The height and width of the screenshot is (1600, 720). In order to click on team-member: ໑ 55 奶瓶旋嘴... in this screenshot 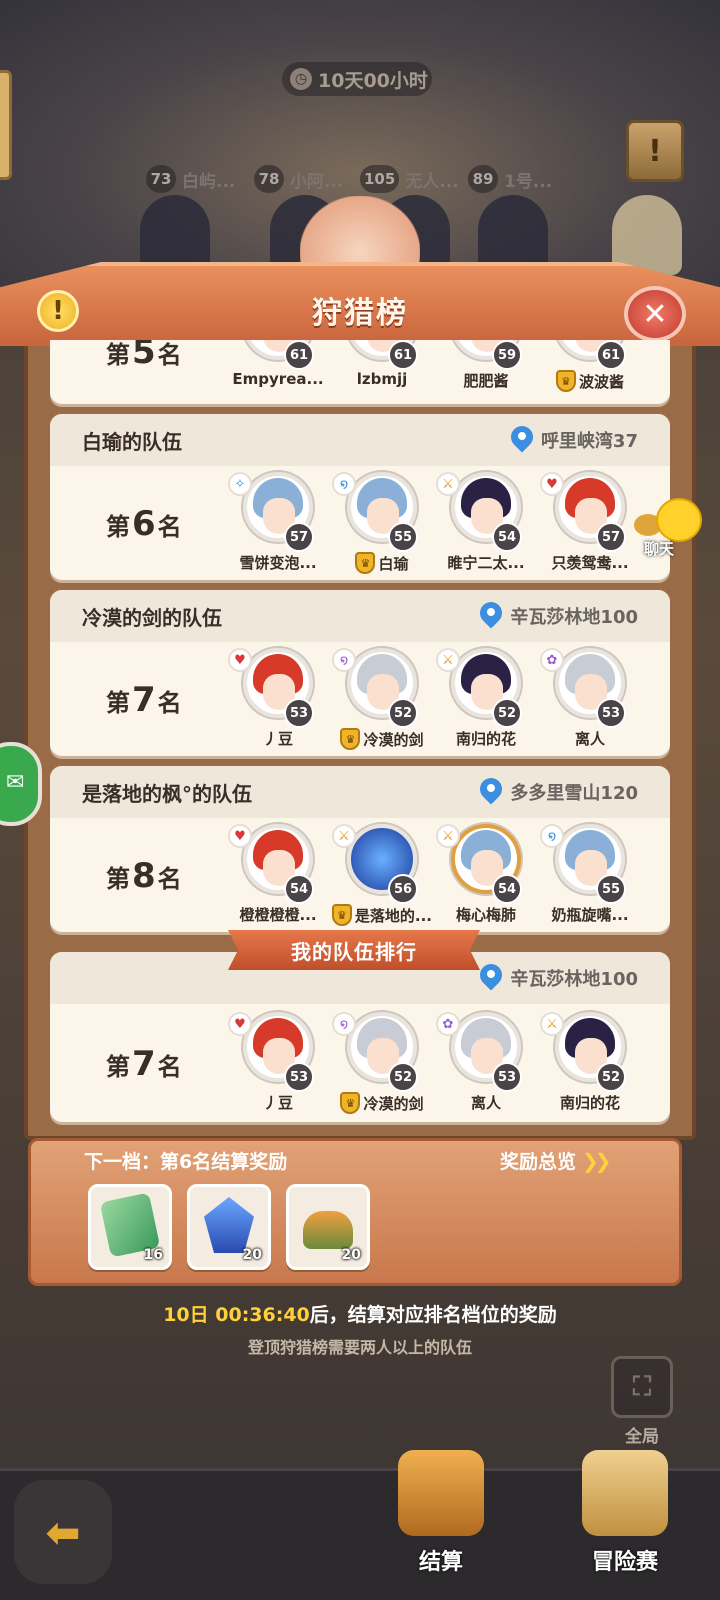, I will do `click(590, 874)`.